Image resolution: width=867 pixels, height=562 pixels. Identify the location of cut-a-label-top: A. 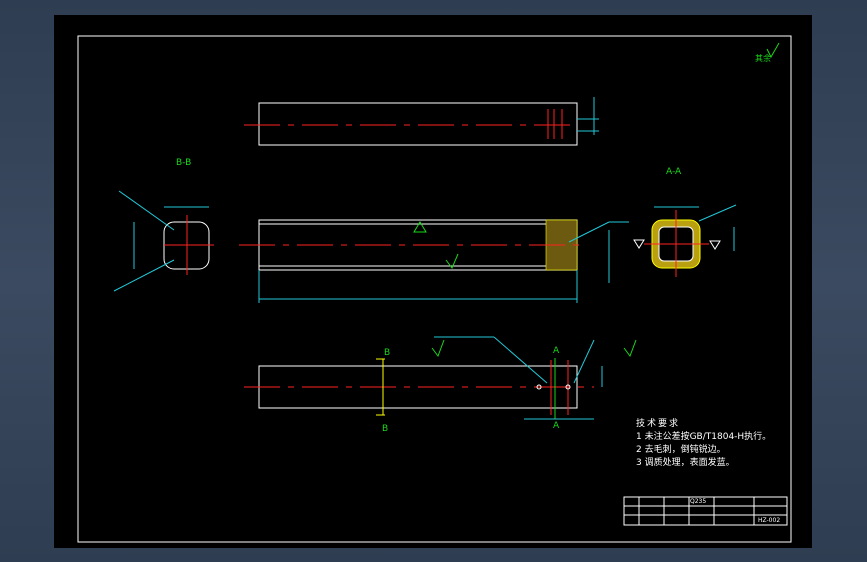
(556, 351).